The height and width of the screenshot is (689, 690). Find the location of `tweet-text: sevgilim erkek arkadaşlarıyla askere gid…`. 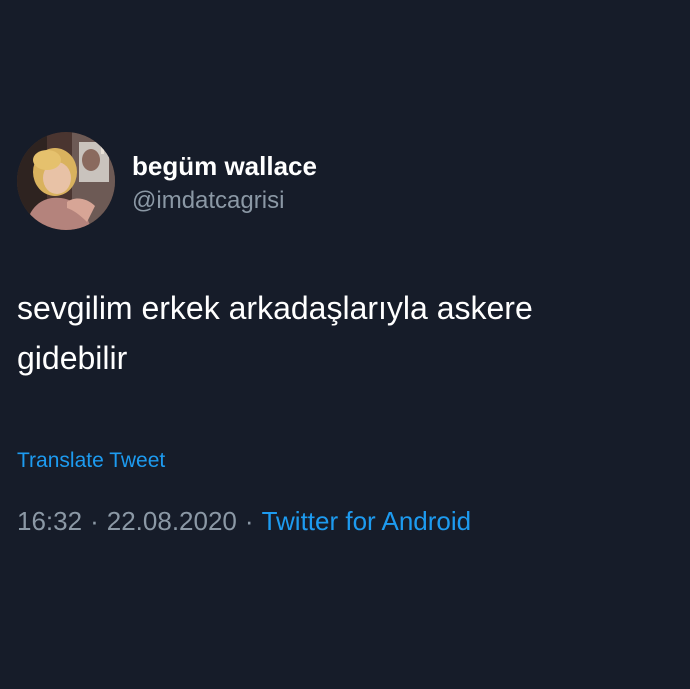

tweet-text: sevgilim erkek arkadaşlarıyla askere gid… is located at coordinates (347, 333).